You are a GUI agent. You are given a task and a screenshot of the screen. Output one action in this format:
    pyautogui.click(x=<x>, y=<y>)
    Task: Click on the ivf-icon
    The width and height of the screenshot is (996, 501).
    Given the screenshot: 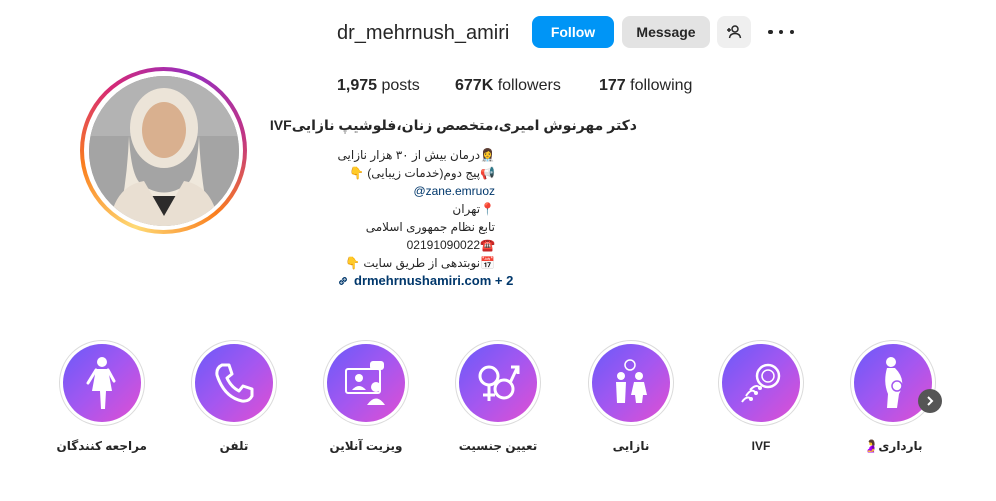 What is the action you would take?
    pyautogui.click(x=761, y=383)
    